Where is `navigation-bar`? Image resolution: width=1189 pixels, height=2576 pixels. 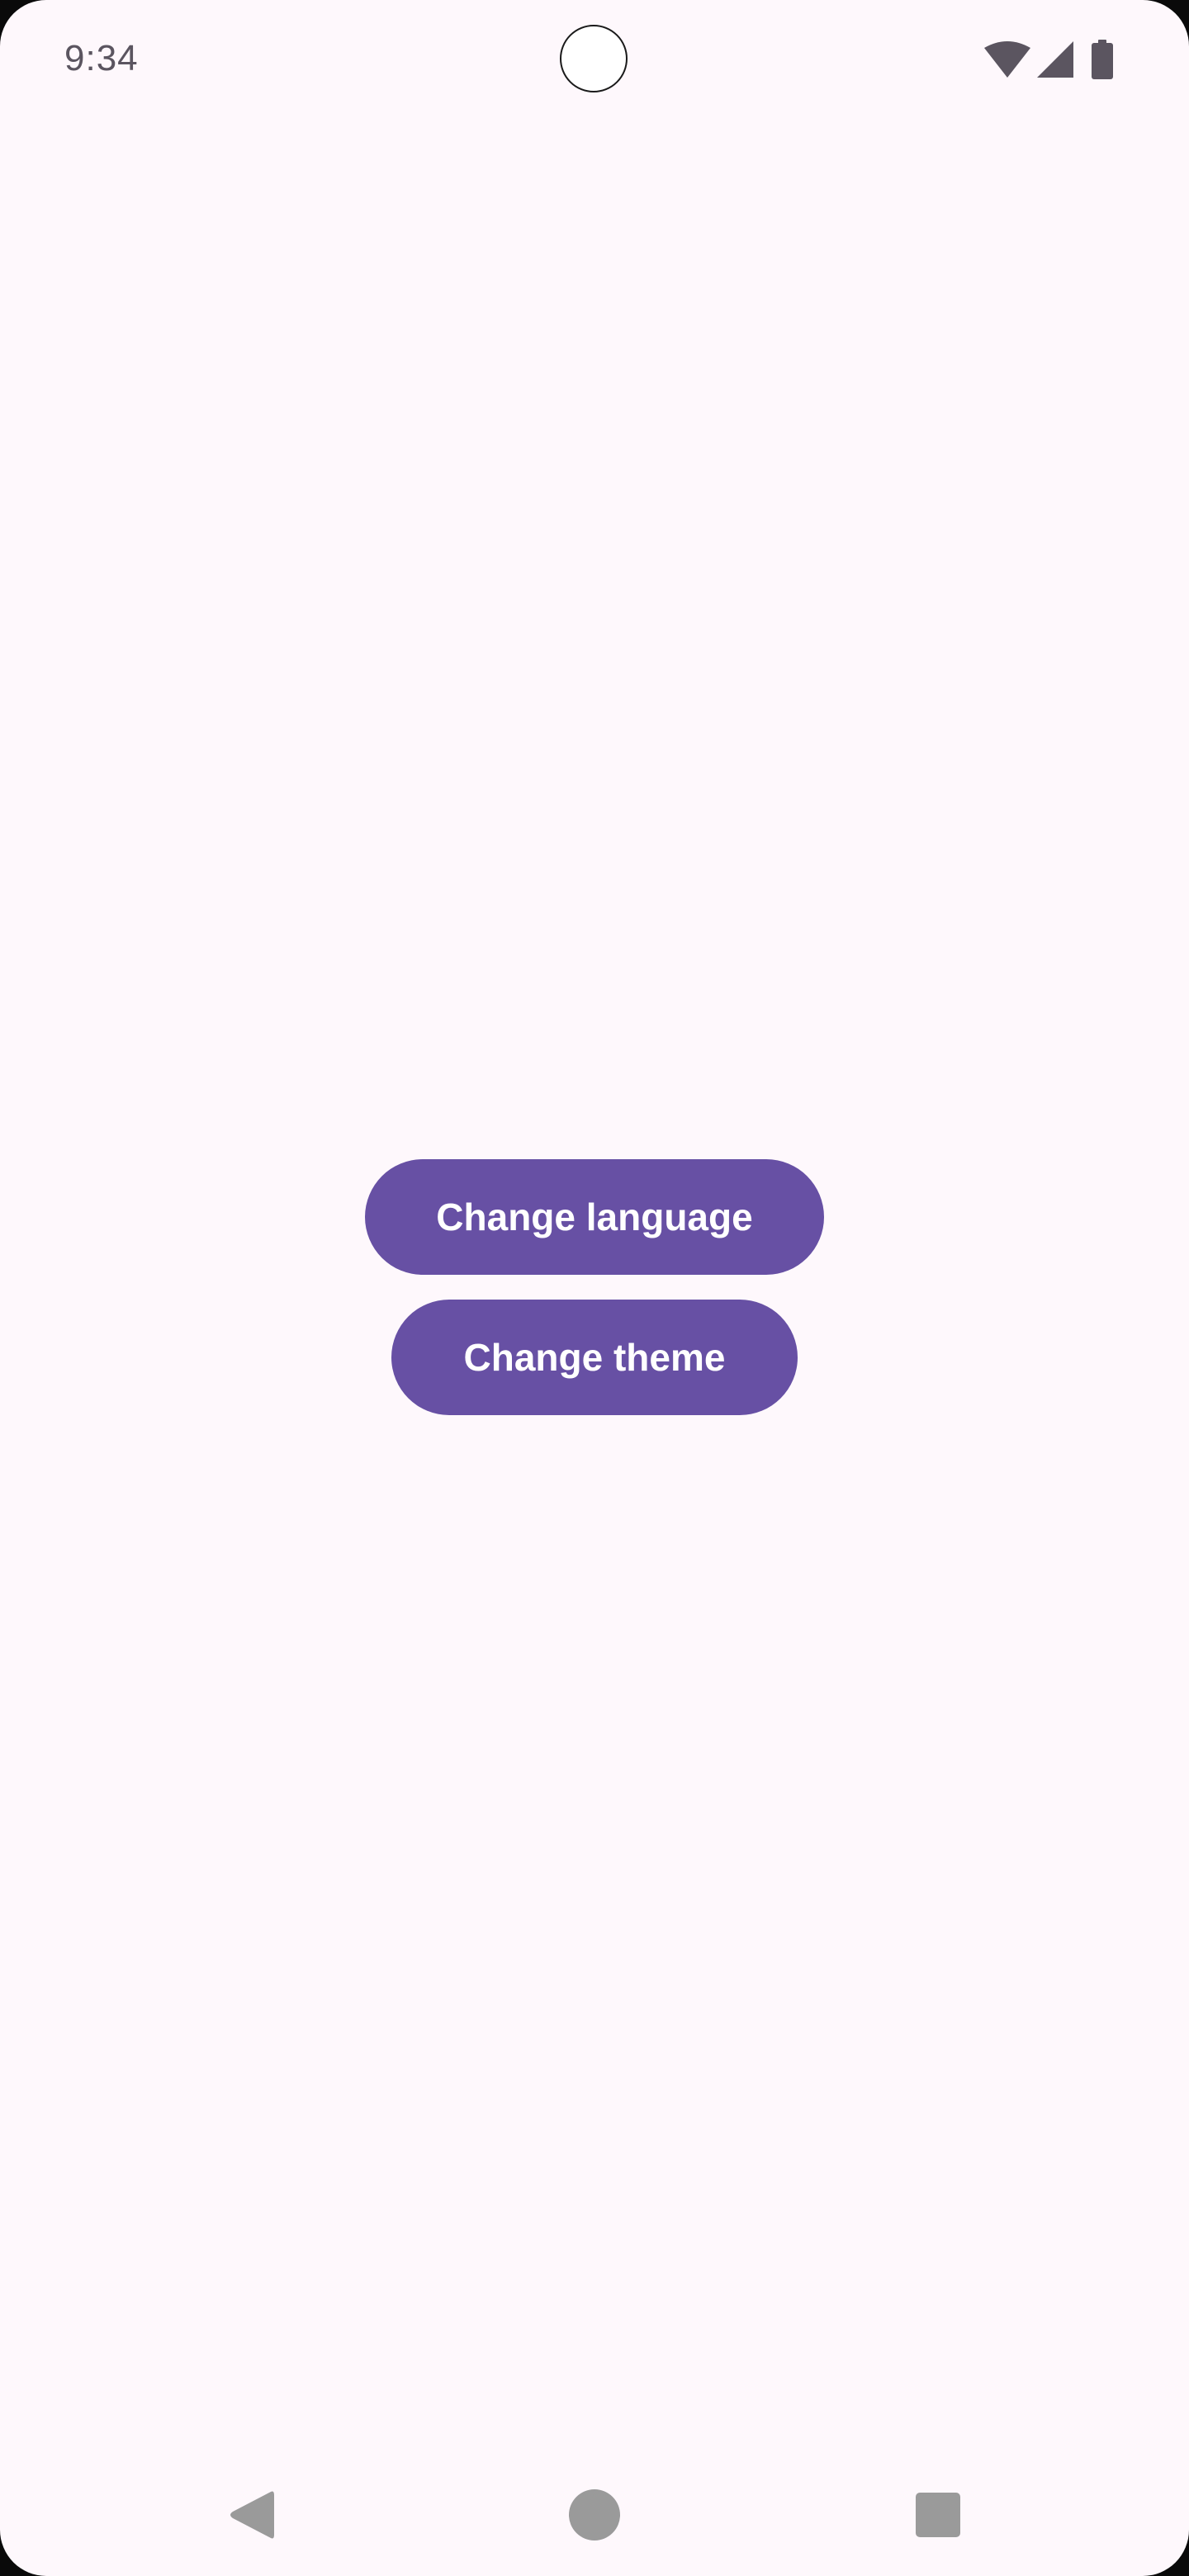
navigation-bar is located at coordinates (594, 2516).